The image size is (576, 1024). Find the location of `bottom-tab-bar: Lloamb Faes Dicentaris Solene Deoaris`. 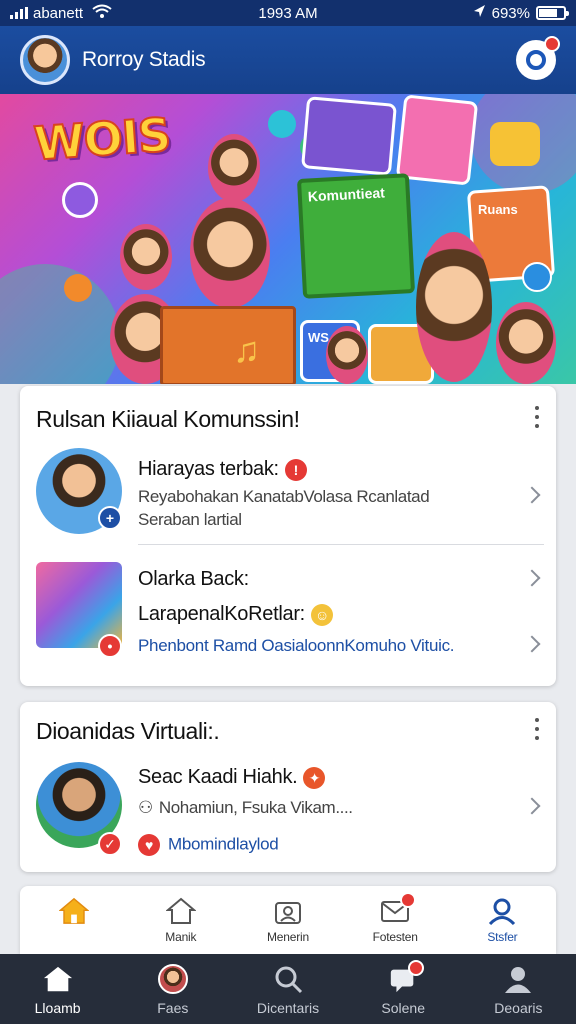

bottom-tab-bar: Lloamb Faes Dicentaris Solene Deoaris is located at coordinates (288, 989).